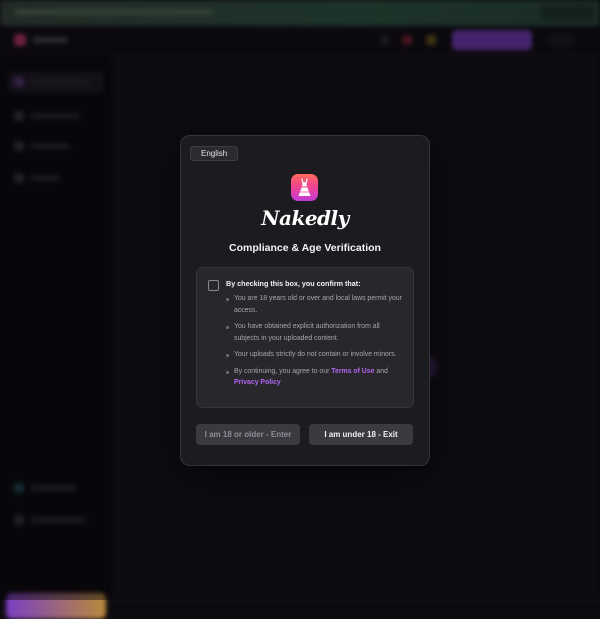  Describe the element at coordinates (305, 248) in the screenshot. I see `modal-title: Compliance & Age Verification` at that location.